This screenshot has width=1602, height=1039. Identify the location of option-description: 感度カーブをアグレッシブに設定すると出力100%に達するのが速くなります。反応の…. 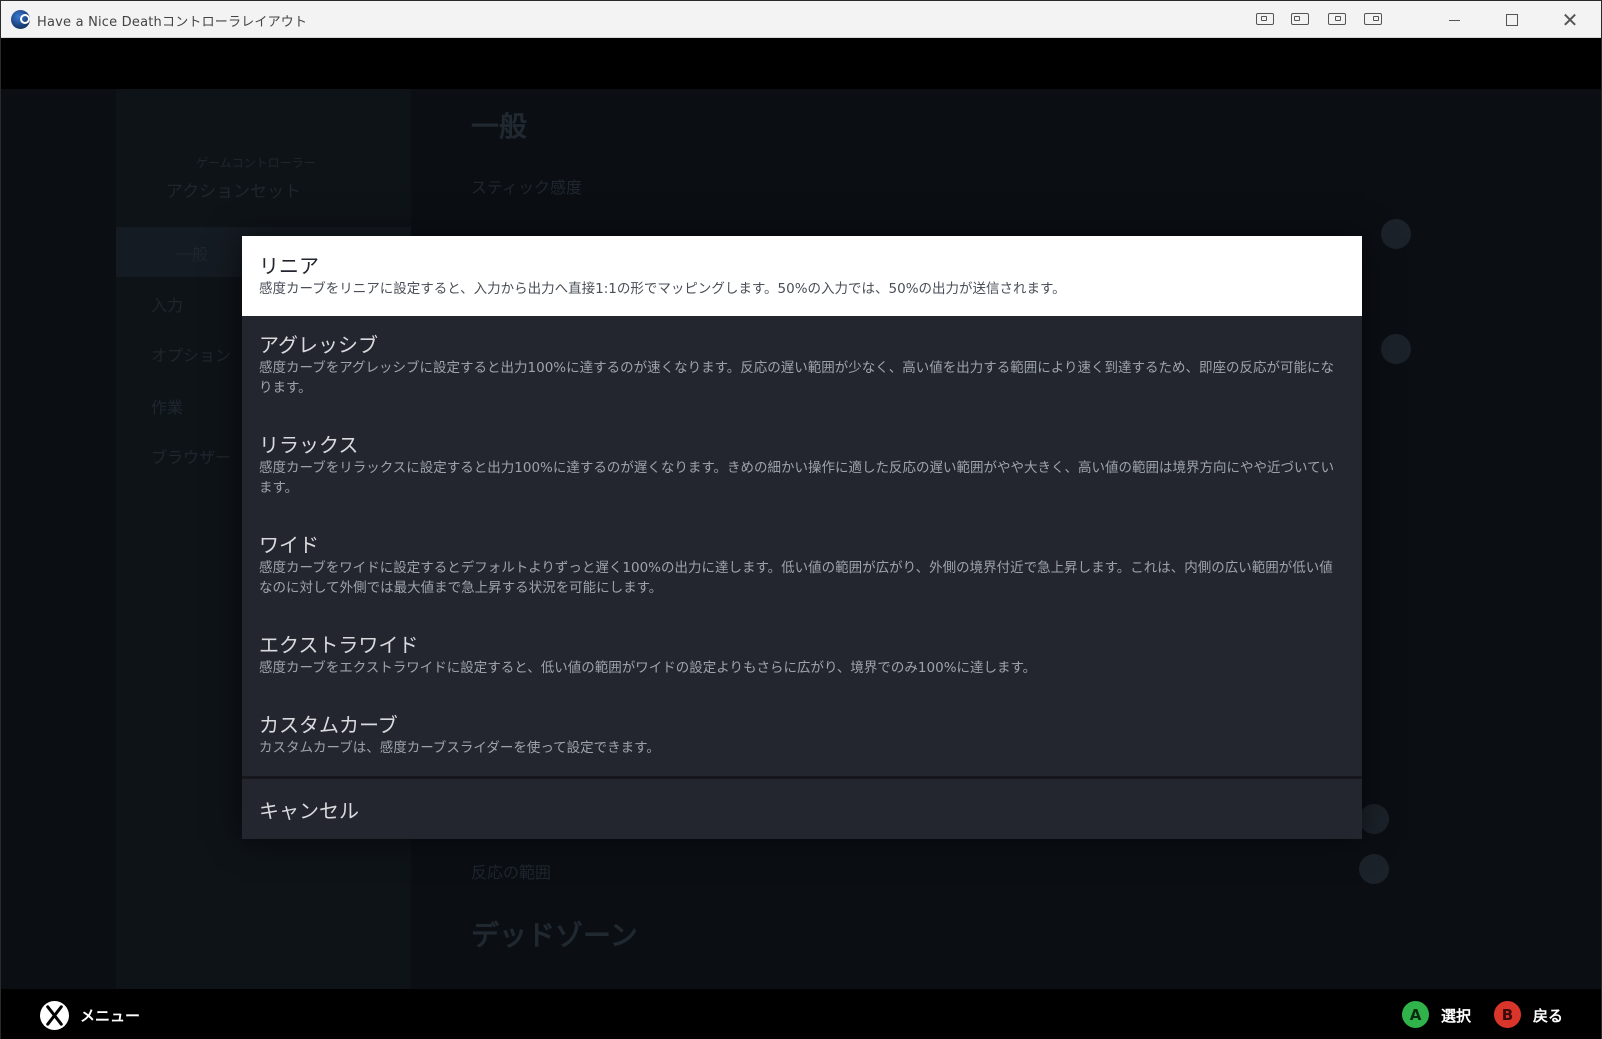
(796, 378).